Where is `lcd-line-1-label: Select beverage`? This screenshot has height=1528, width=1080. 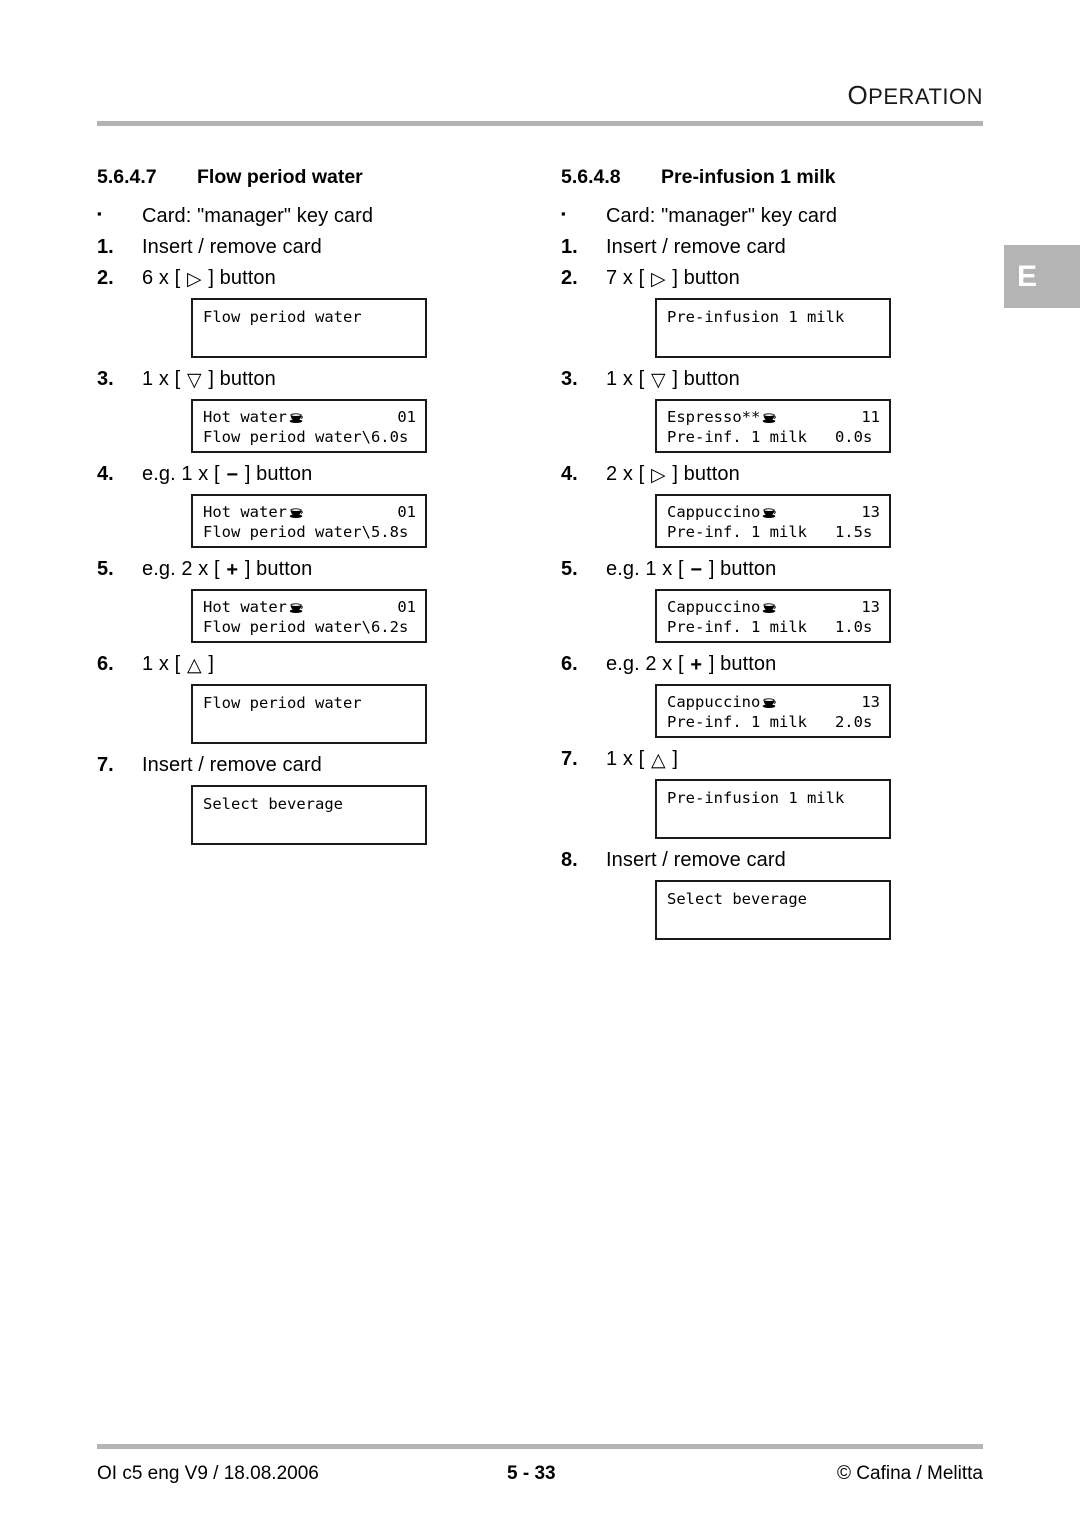
lcd-line-1-label: Select beverage is located at coordinates (273, 804).